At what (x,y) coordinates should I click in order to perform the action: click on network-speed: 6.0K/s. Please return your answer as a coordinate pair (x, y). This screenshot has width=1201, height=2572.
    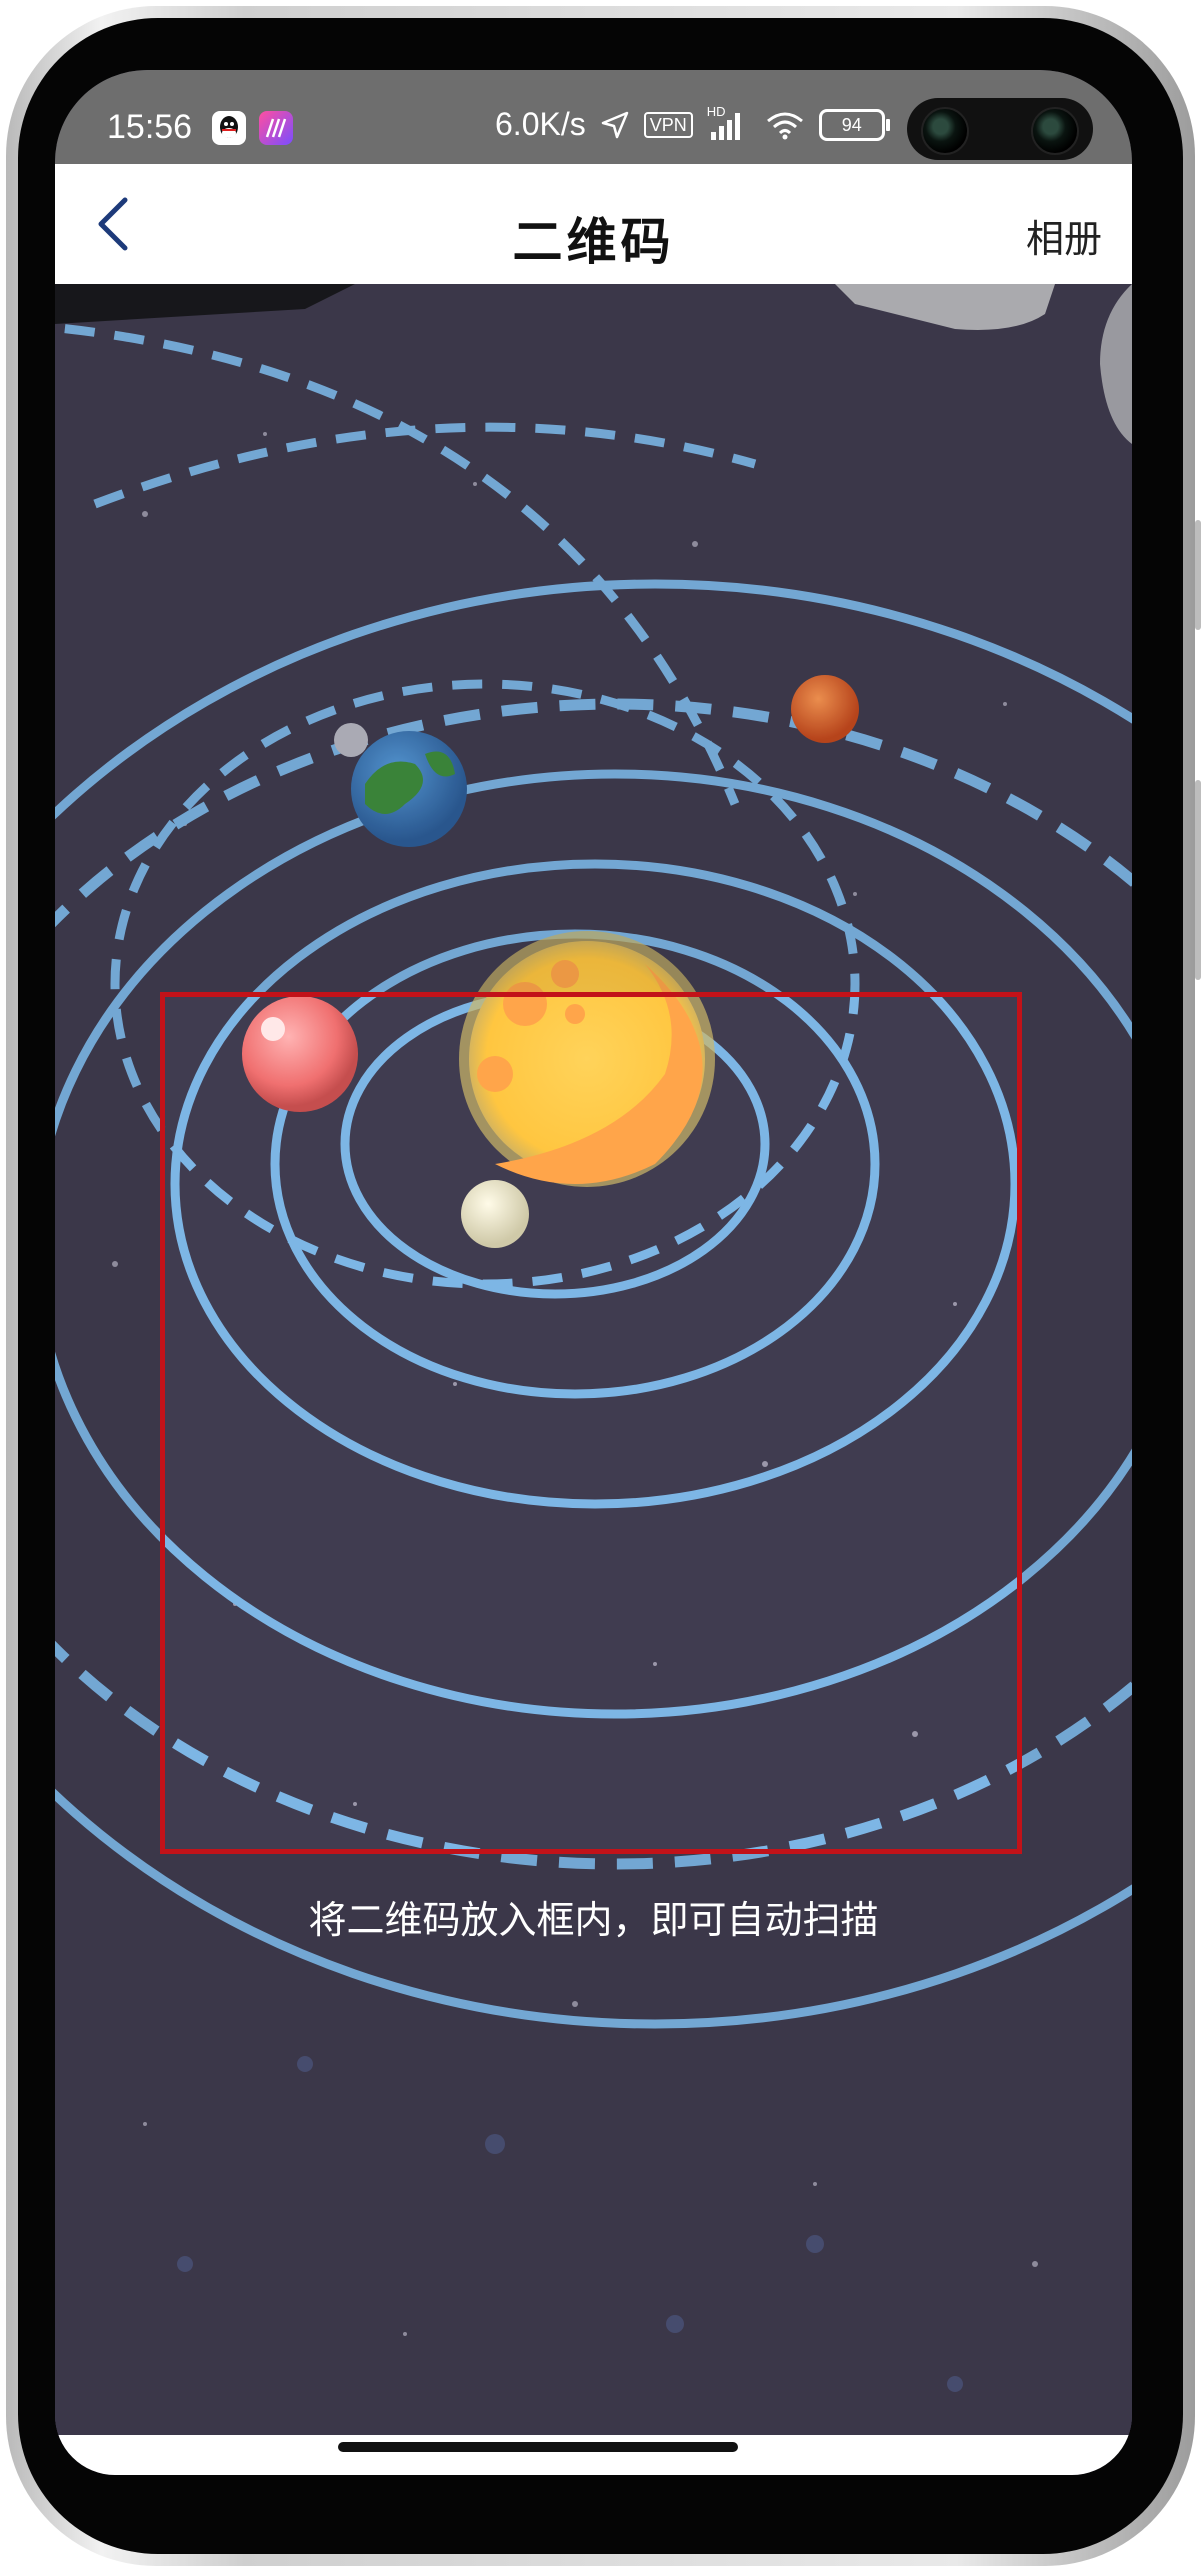
    Looking at the image, I should click on (540, 124).